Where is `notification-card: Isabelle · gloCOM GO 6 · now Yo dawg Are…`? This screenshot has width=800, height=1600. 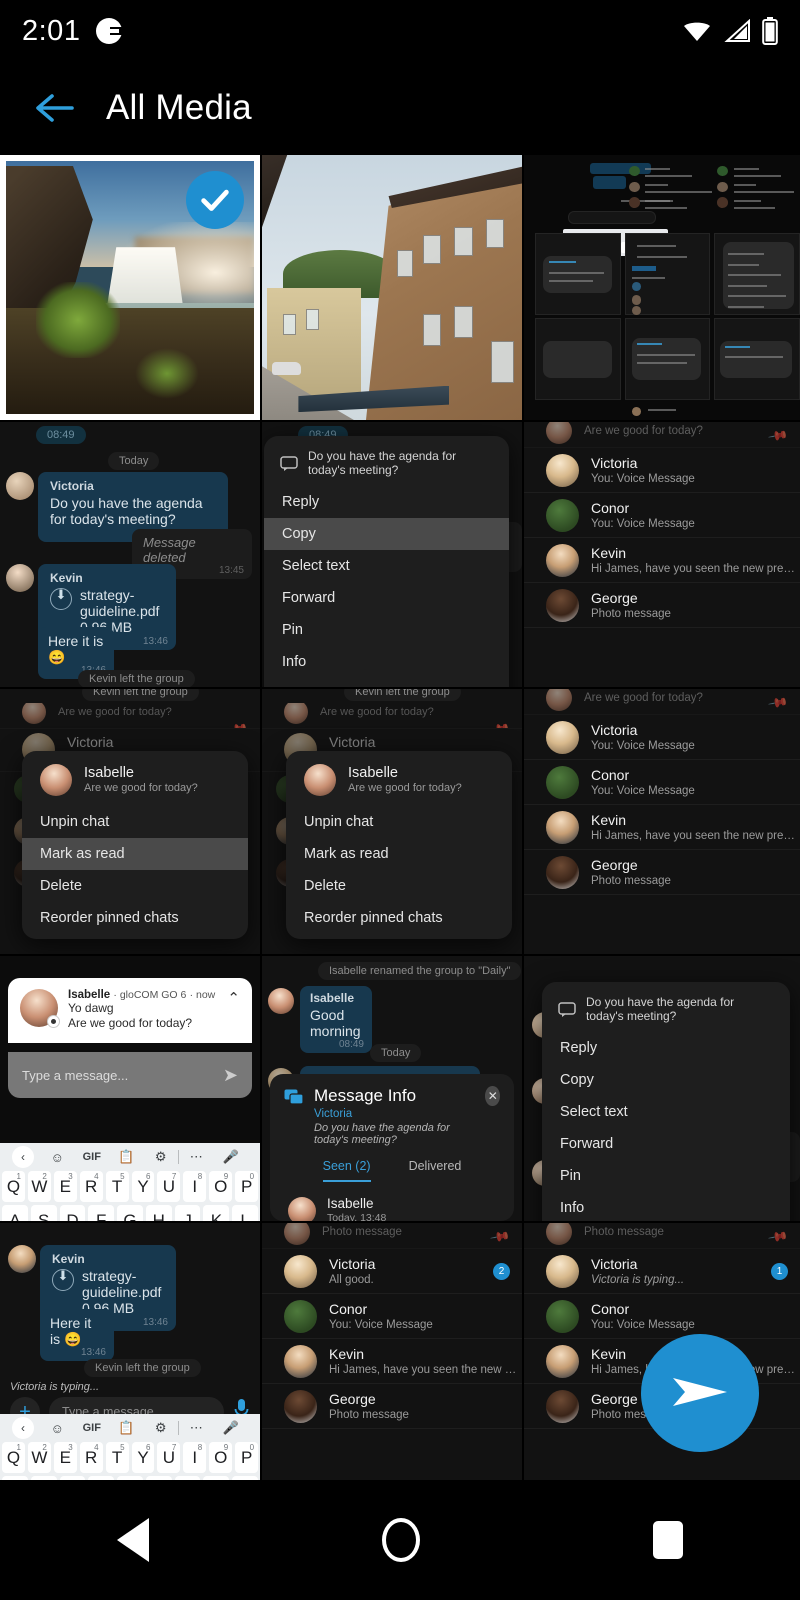
notification-card: Isabelle · gloCOM GO 6 · now Yo dawg Are… is located at coordinates (130, 1010).